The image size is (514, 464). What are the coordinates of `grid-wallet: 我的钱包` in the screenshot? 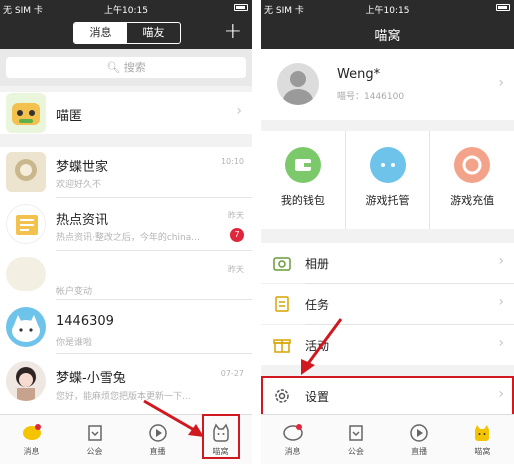 It's located at (303, 180).